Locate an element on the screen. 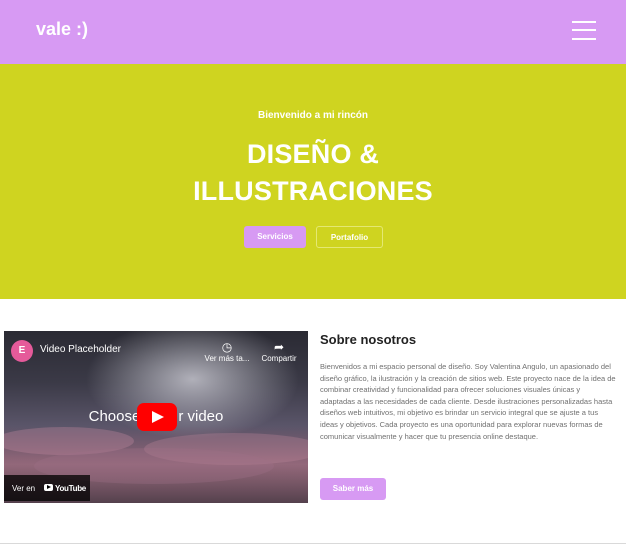  video-center-text-left: Choose is located at coordinates (114, 416).